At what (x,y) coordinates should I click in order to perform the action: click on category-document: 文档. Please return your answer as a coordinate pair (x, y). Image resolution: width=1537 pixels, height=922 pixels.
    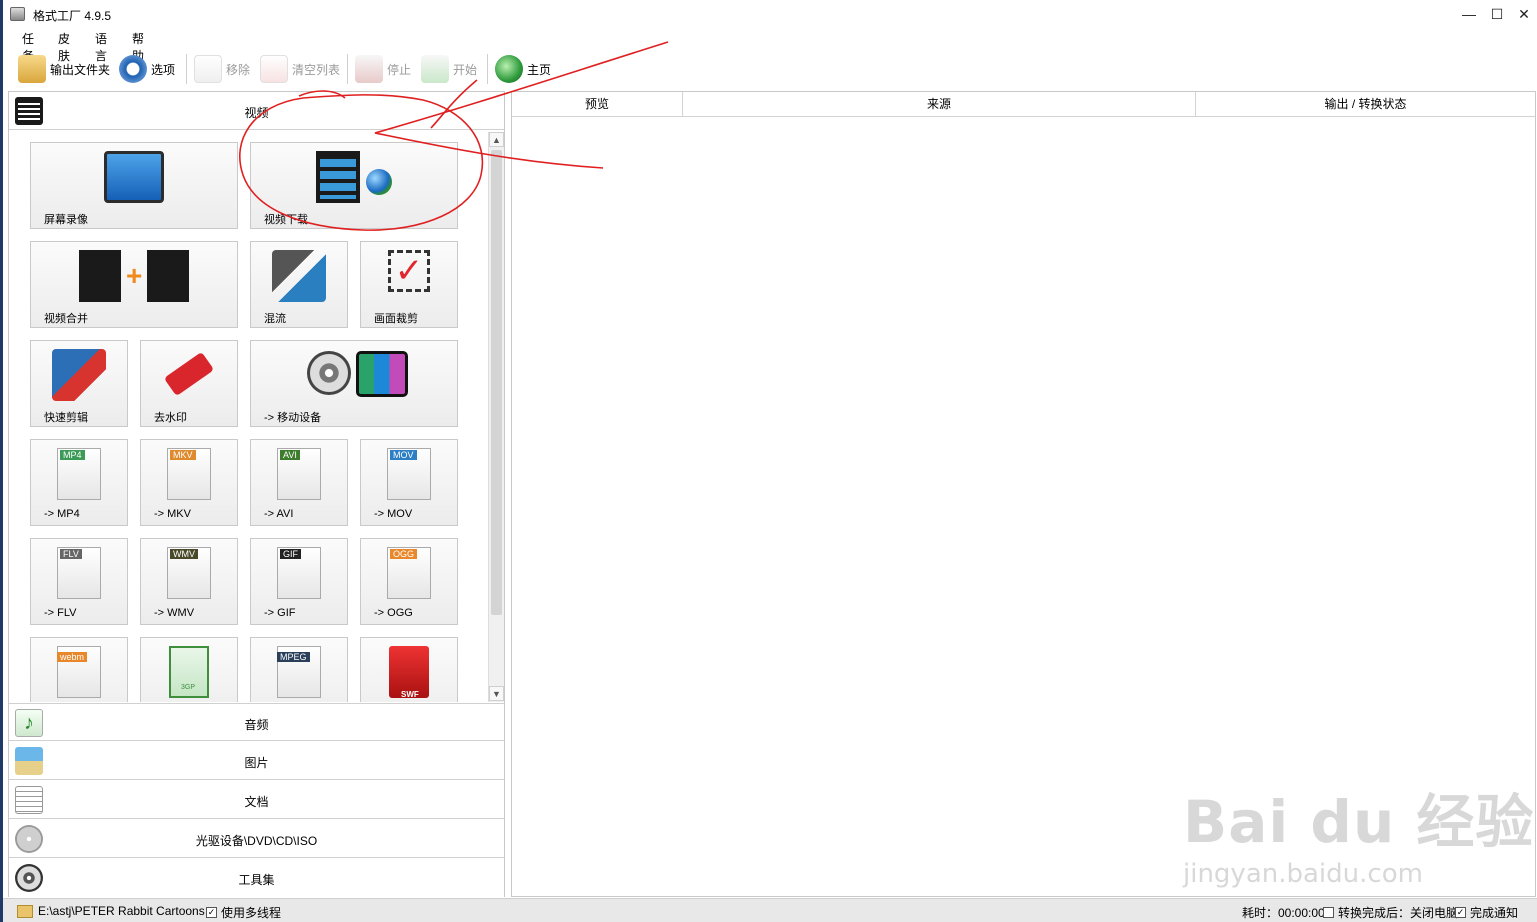
    Looking at the image, I should click on (256, 800).